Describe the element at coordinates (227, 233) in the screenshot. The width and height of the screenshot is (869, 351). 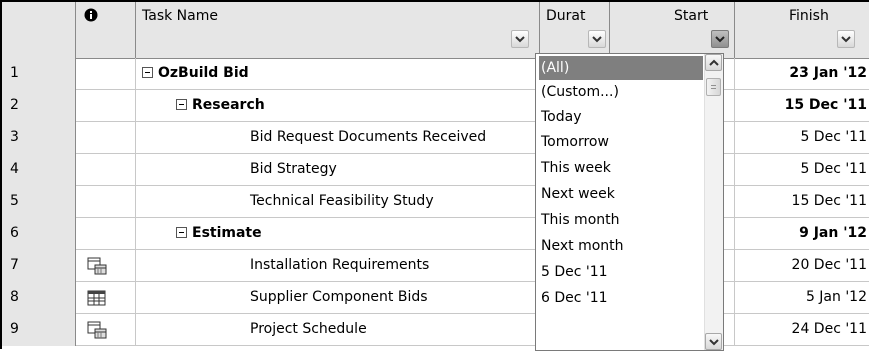
I see `task-name: Estimate` at that location.